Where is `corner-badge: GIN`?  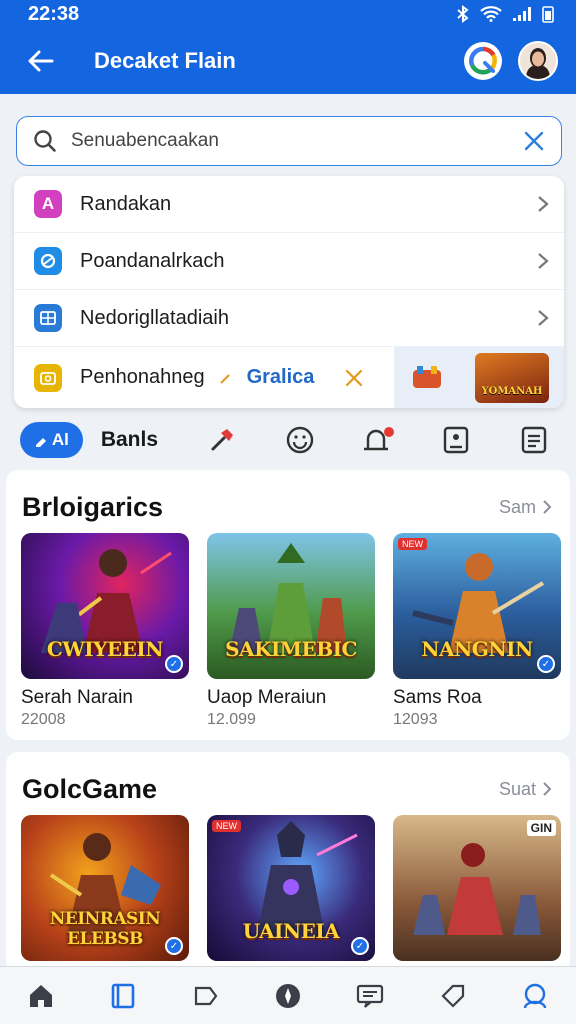 corner-badge: GIN is located at coordinates (541, 828).